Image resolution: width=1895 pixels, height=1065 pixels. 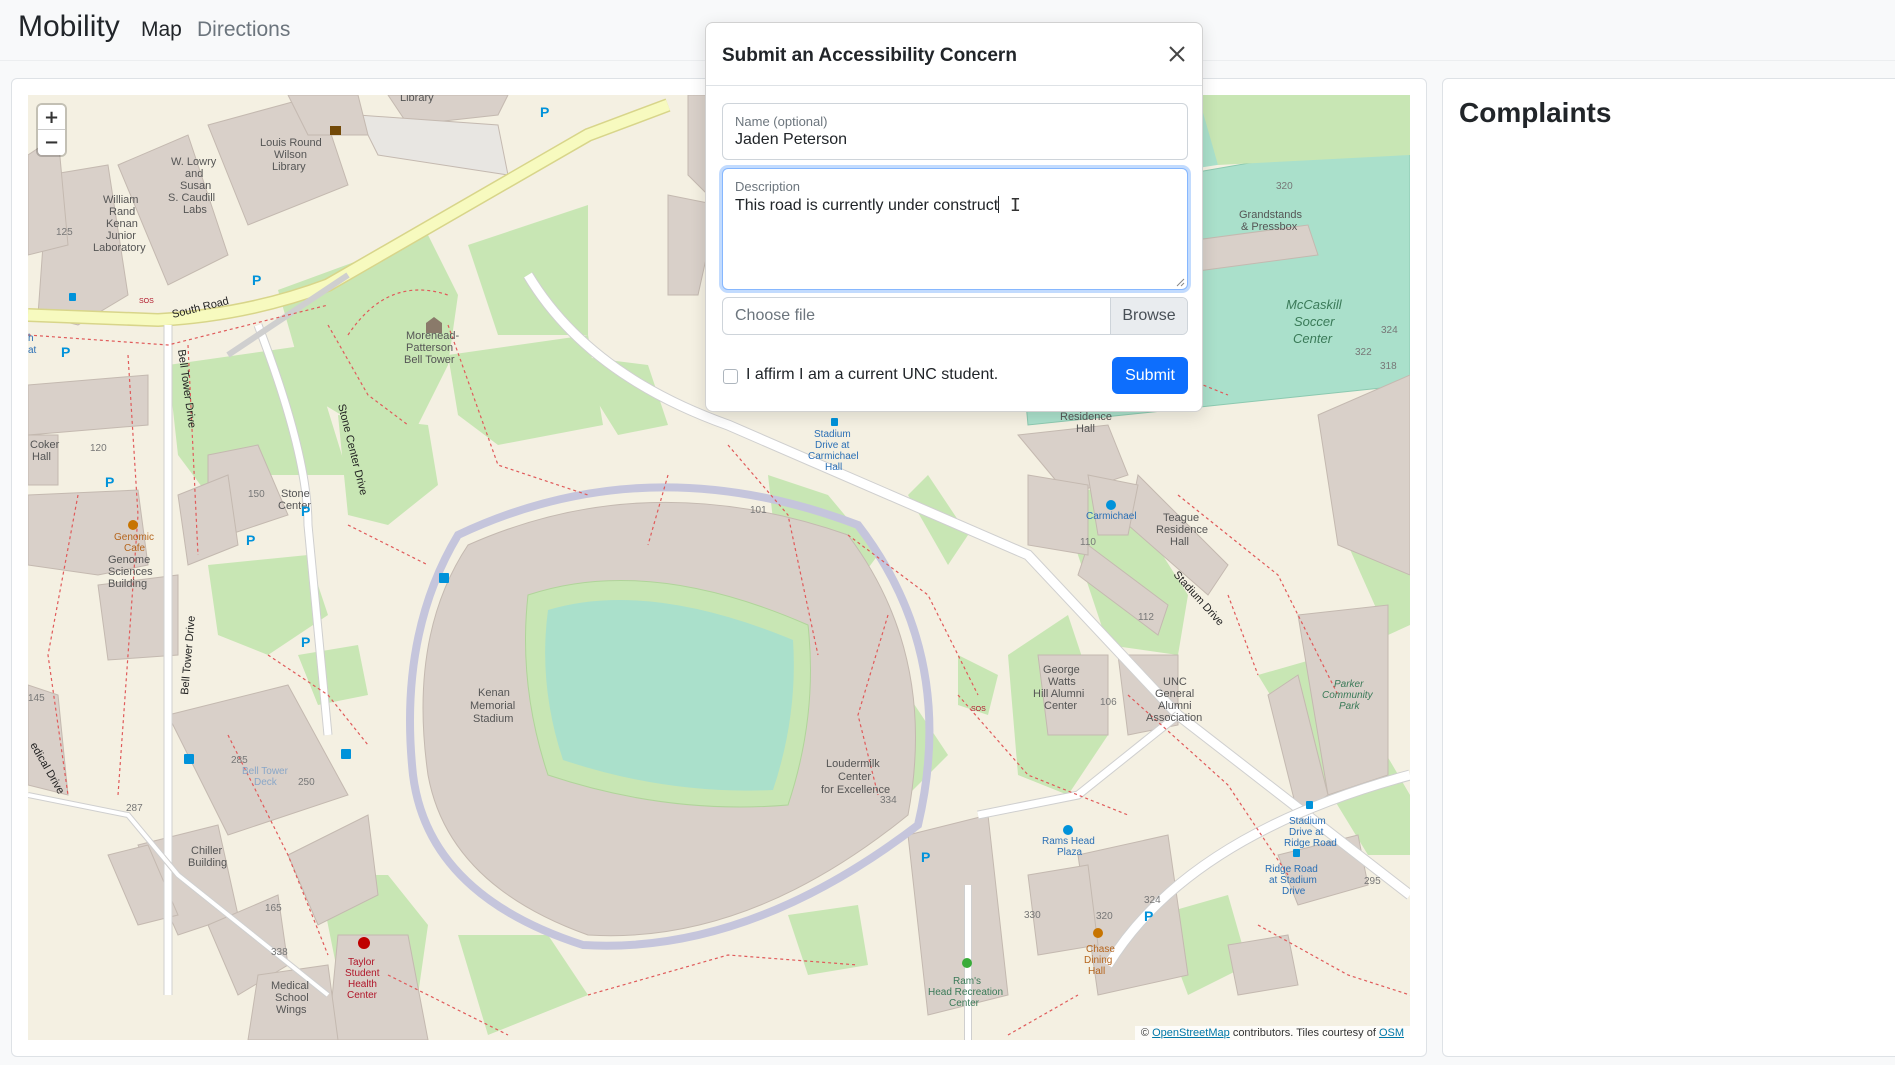 I want to click on svg-text: Louis Round, so click(x=291, y=143).